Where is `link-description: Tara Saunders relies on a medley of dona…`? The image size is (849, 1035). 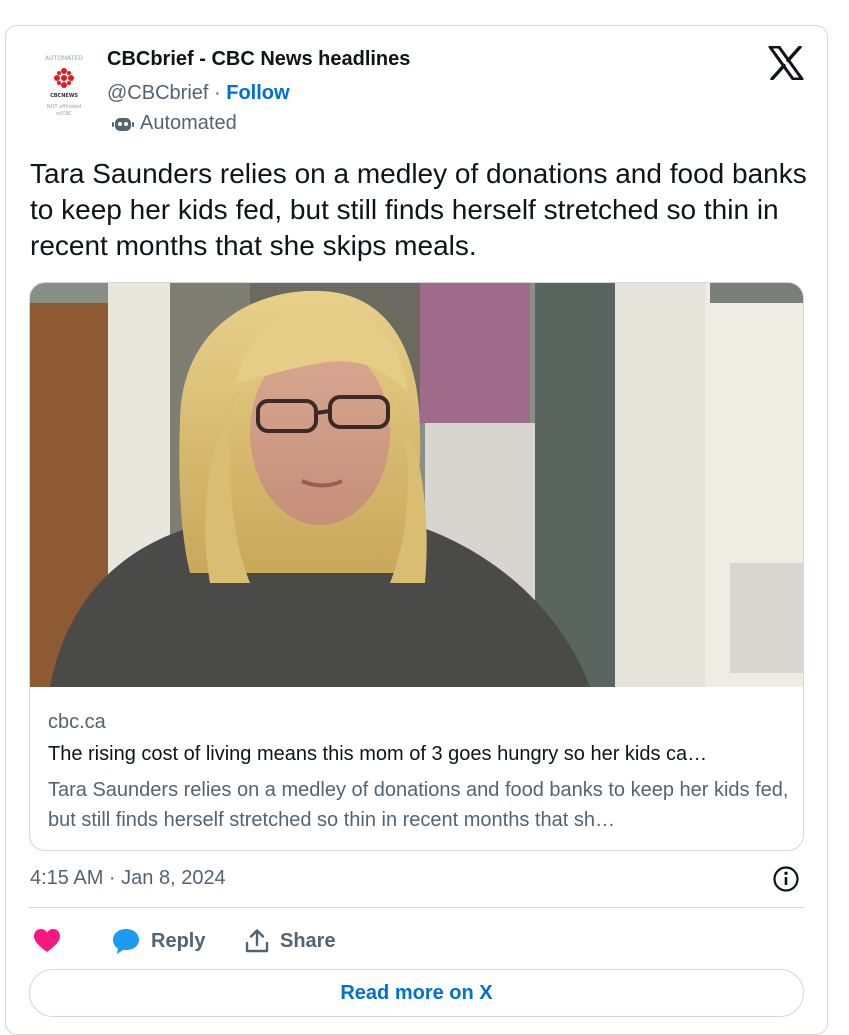
link-description: Tara Saunders relies on a medley of dona… is located at coordinates (418, 805).